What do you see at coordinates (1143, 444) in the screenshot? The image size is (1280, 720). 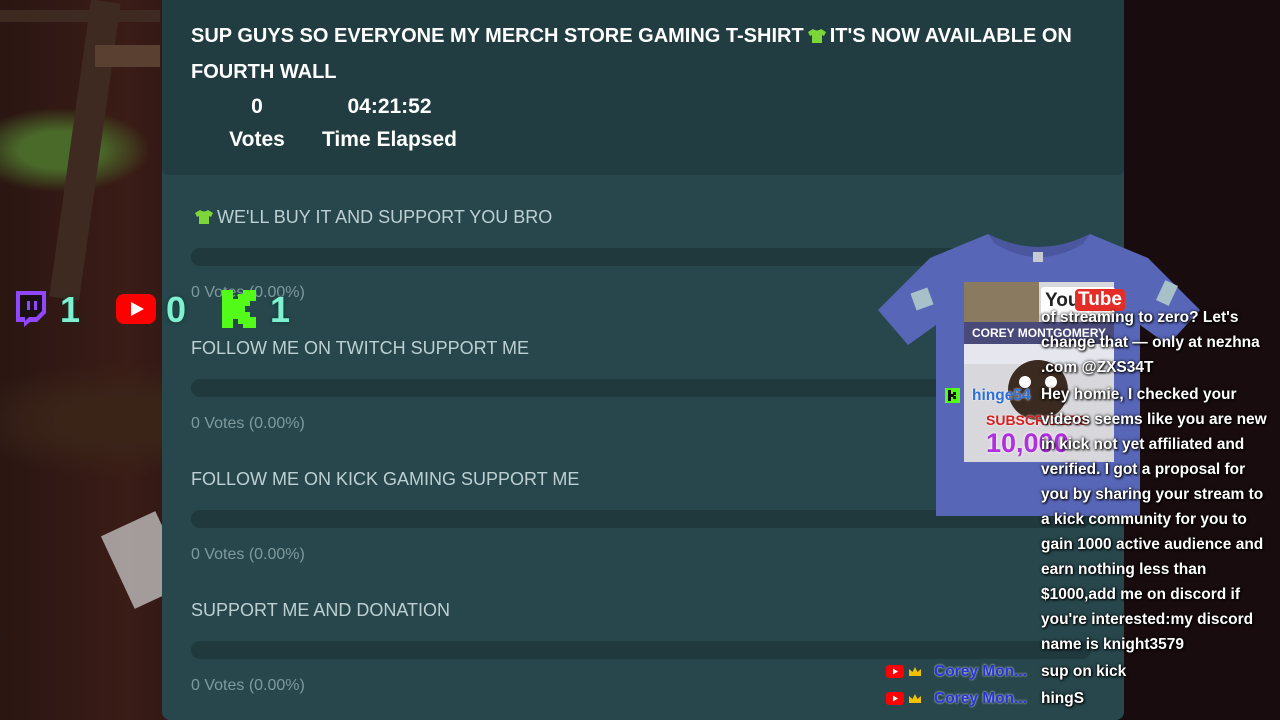 I see `chat-message-line: in kick not yet affiliated and` at bounding box center [1143, 444].